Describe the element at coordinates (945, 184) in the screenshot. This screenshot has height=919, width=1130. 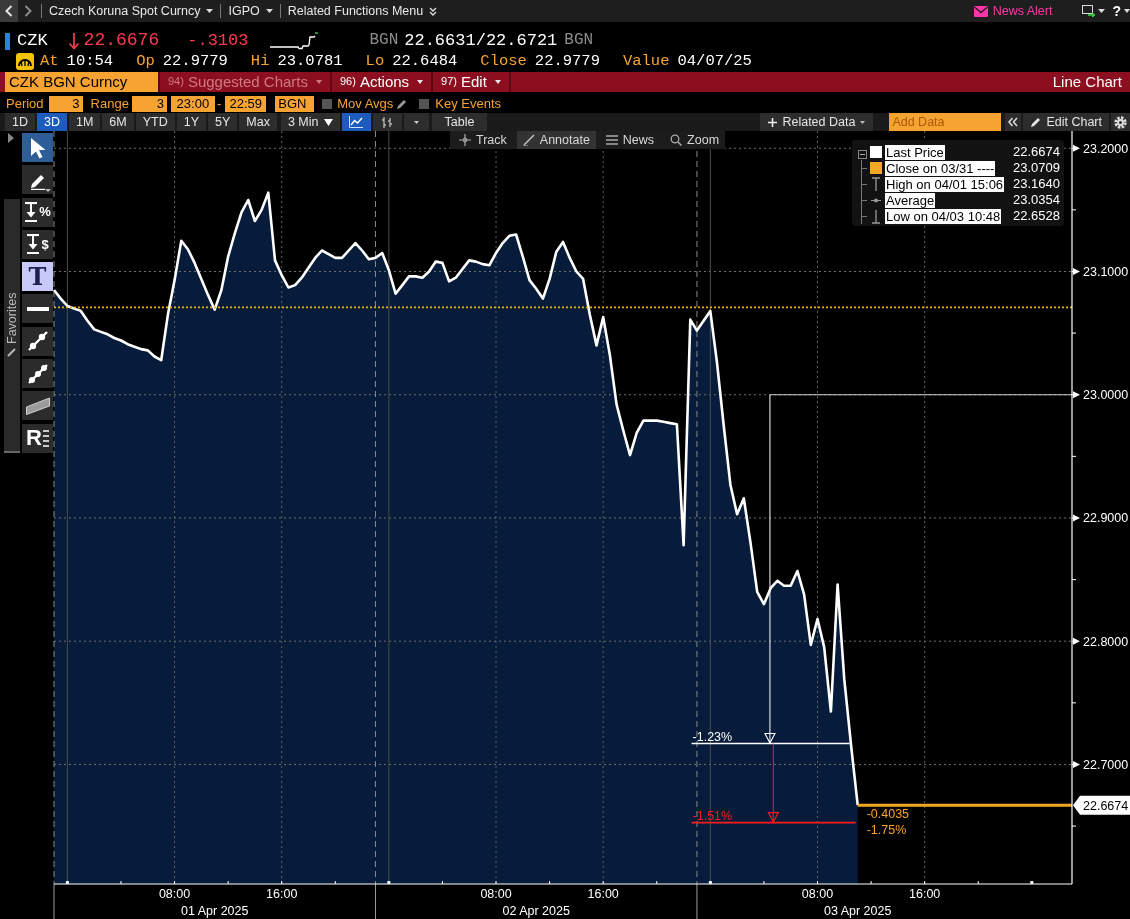
I see `legend-label: High on 04/01 15:06` at that location.